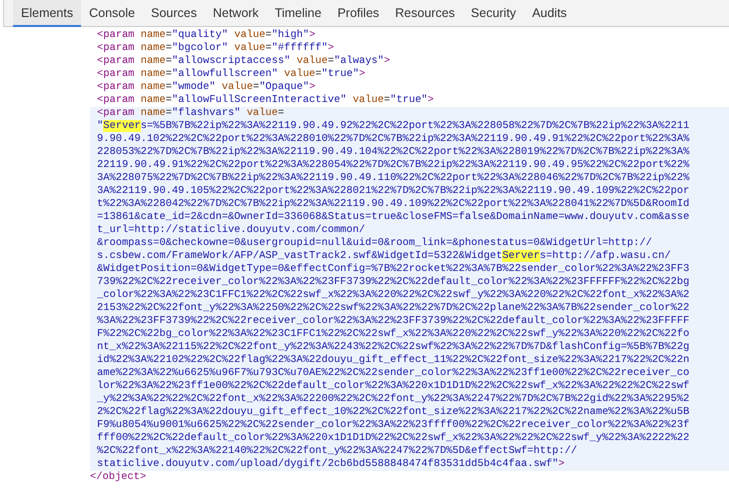  I want to click on panel-tab: Security, so click(493, 13).